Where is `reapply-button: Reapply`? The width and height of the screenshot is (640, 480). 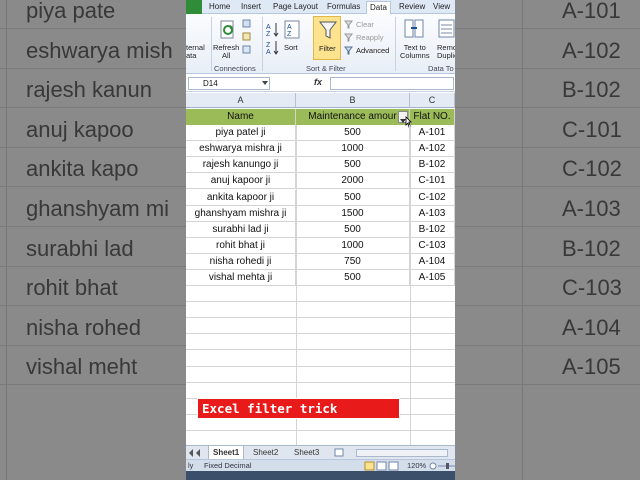 reapply-button: Reapply is located at coordinates (370, 38).